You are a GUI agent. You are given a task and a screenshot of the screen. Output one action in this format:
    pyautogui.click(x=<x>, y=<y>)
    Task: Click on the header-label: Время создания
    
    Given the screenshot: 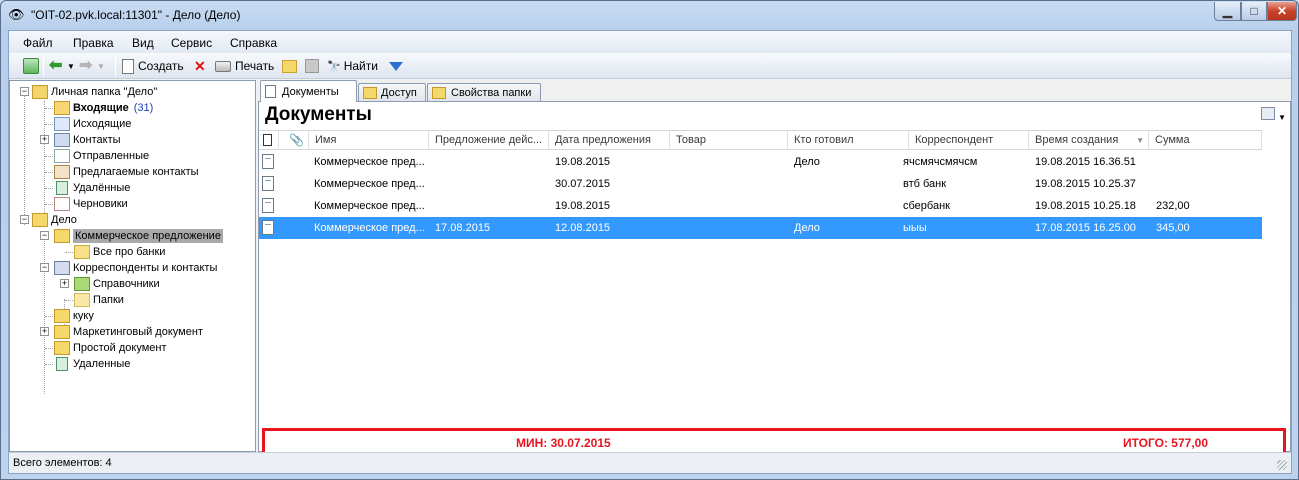 What is the action you would take?
    pyautogui.click(x=1077, y=140)
    